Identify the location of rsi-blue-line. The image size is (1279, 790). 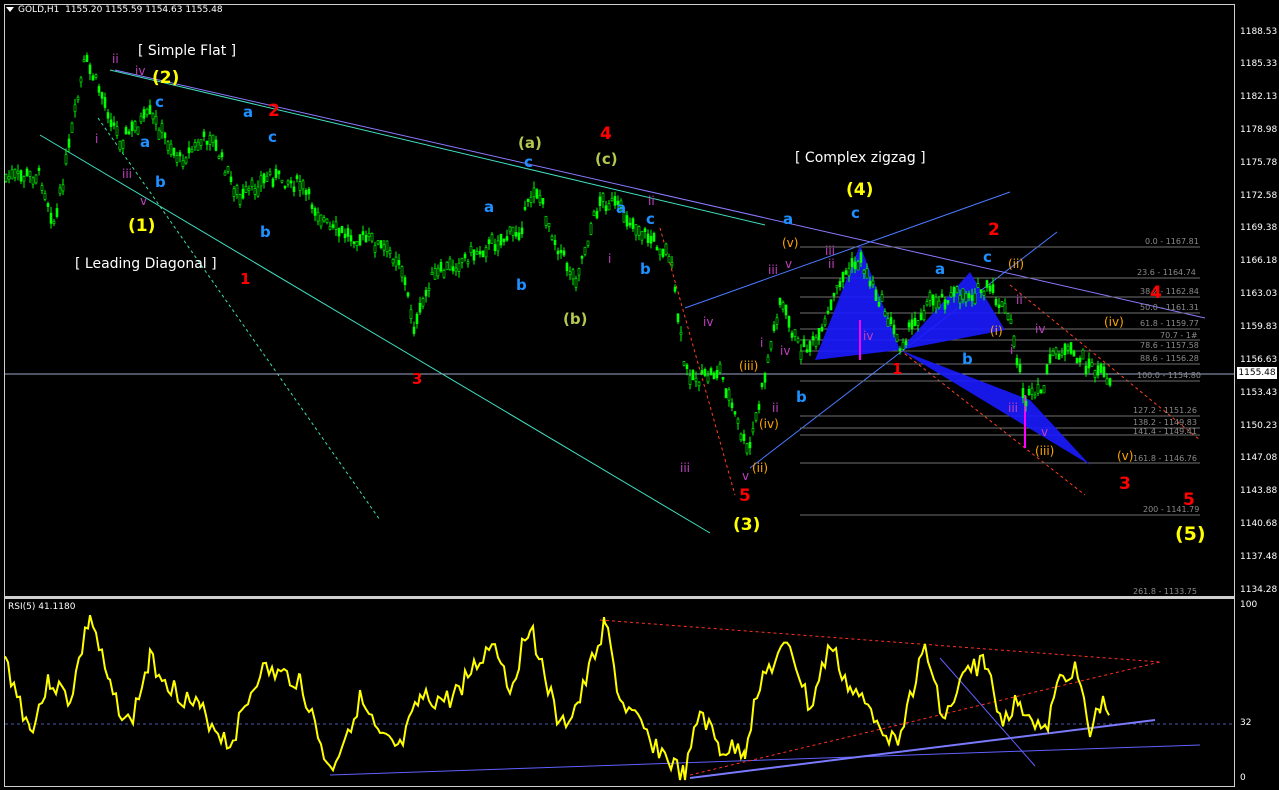
(987, 712).